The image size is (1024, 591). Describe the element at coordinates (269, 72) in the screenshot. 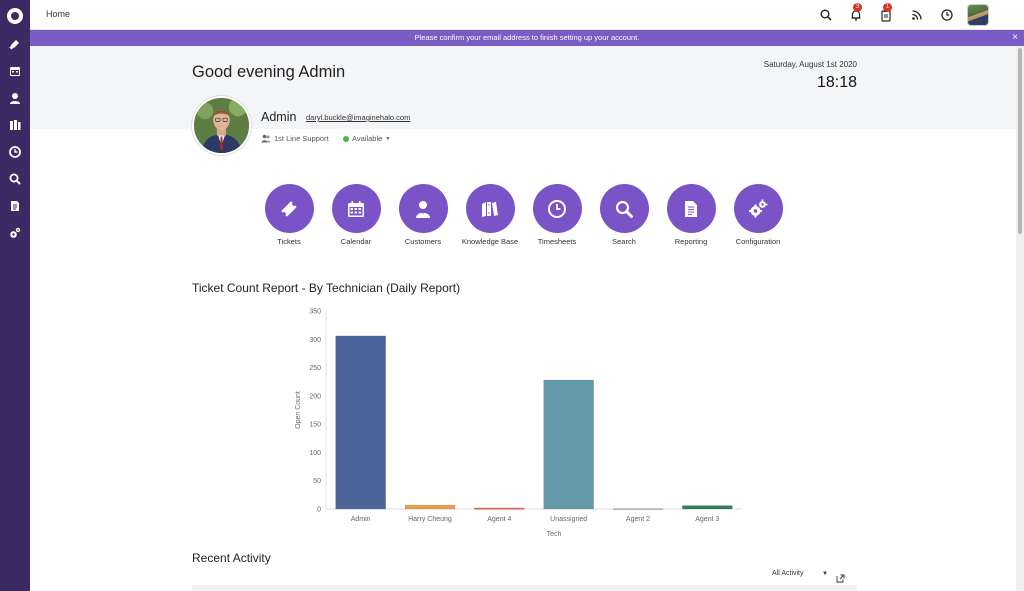

I see `greeting-heading: Good evening Admin` at that location.